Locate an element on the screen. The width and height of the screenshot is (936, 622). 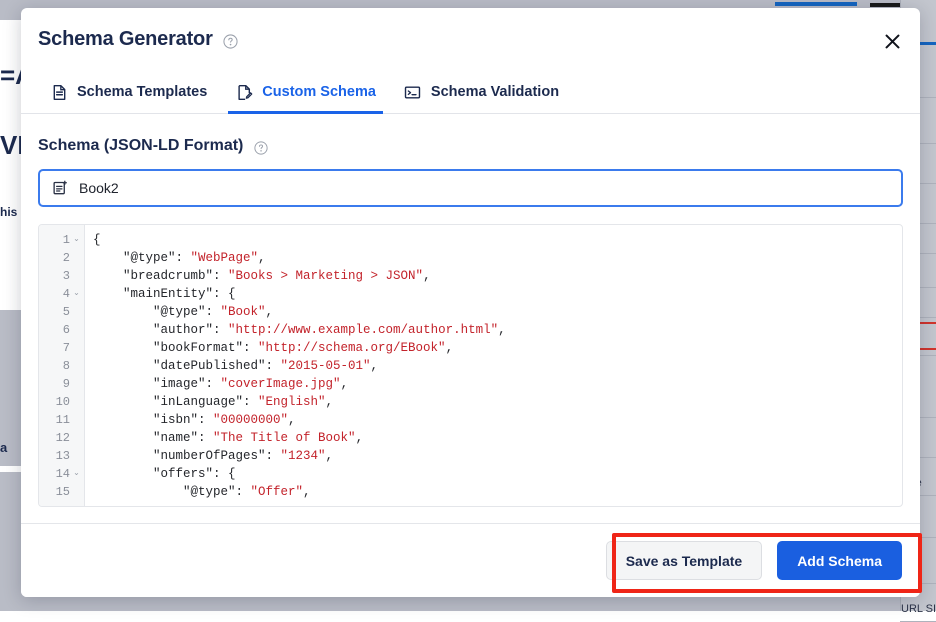
editor-line-number: 14⌄ is located at coordinates (61, 474).